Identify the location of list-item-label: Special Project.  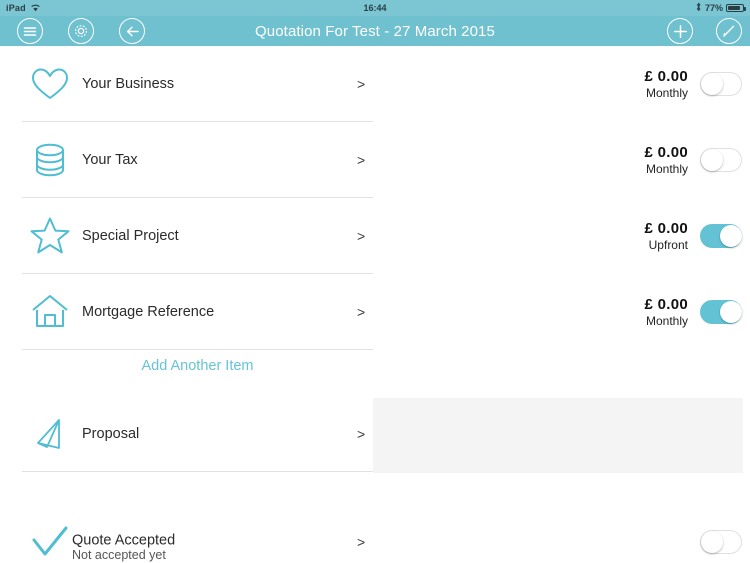
(130, 236).